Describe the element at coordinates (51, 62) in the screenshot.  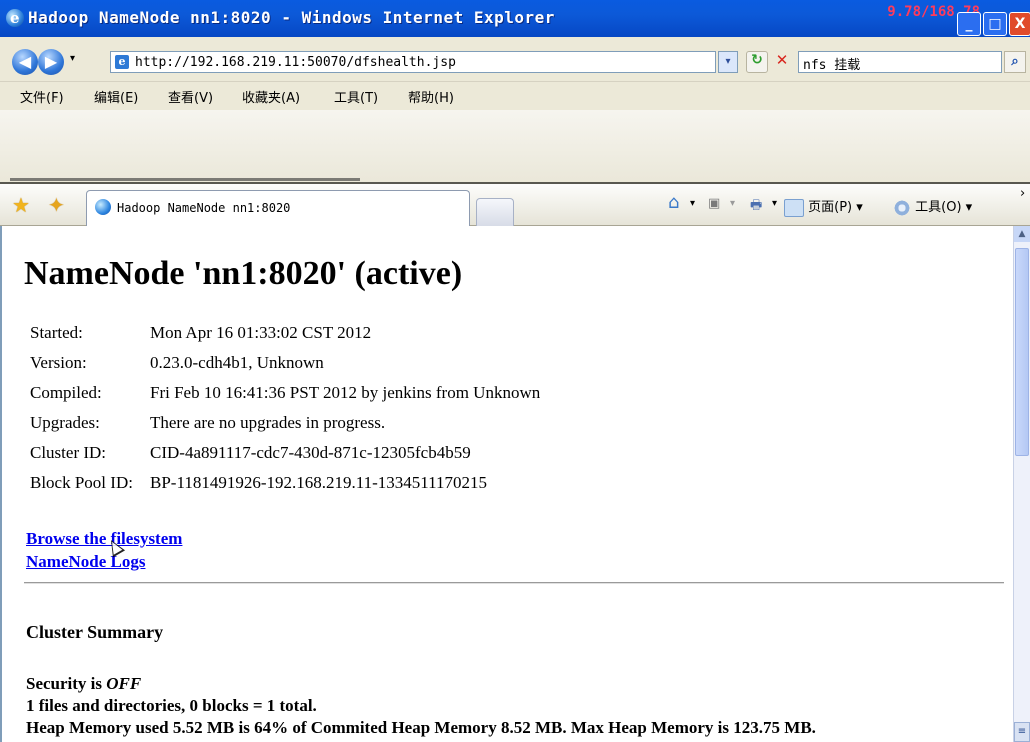
I see `forward-button: ▶` at that location.